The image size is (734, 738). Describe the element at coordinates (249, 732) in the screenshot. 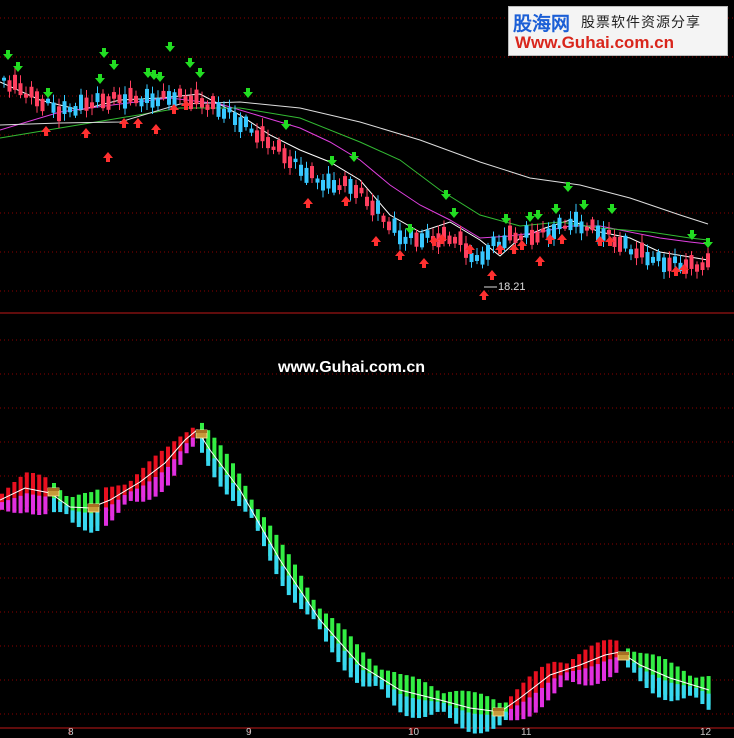

I see `month-label-9: 9` at that location.